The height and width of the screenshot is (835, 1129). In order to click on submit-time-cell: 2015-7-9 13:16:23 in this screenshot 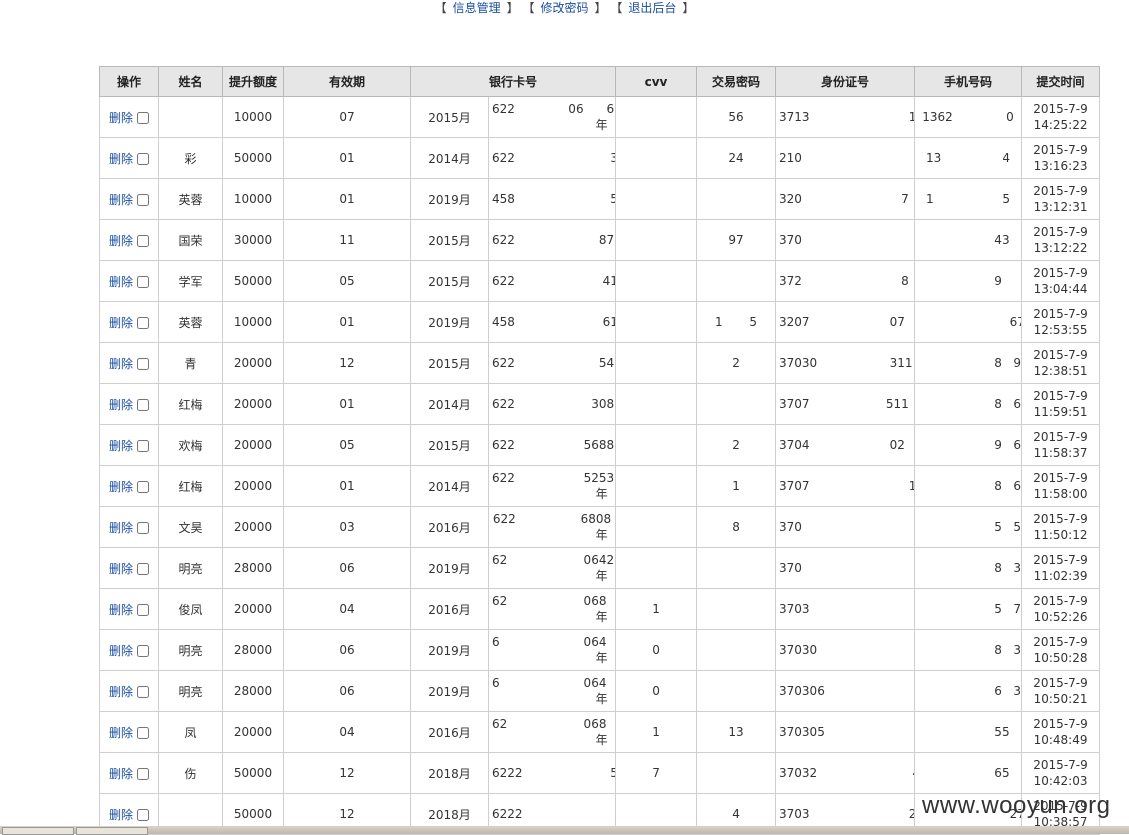, I will do `click(1061, 158)`.